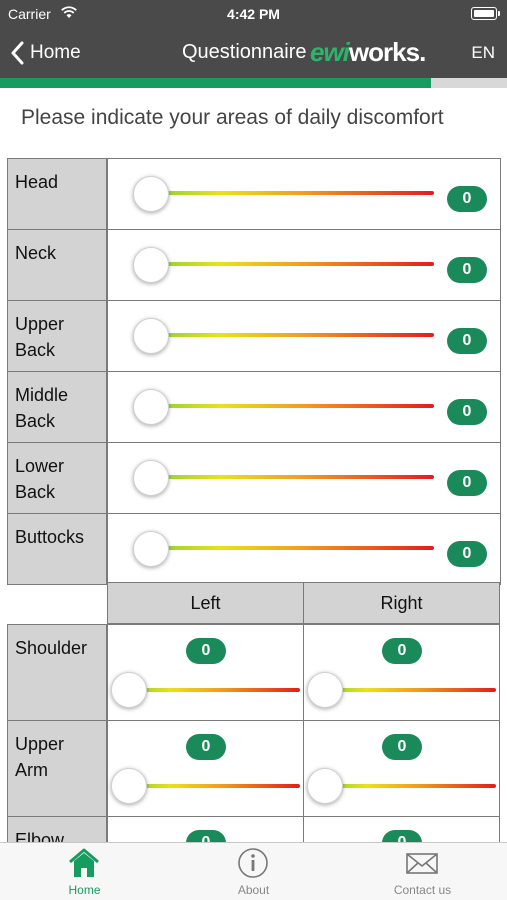 The width and height of the screenshot is (507, 900). Describe the element at coordinates (422, 863) in the screenshot. I see `mail-icon` at that location.